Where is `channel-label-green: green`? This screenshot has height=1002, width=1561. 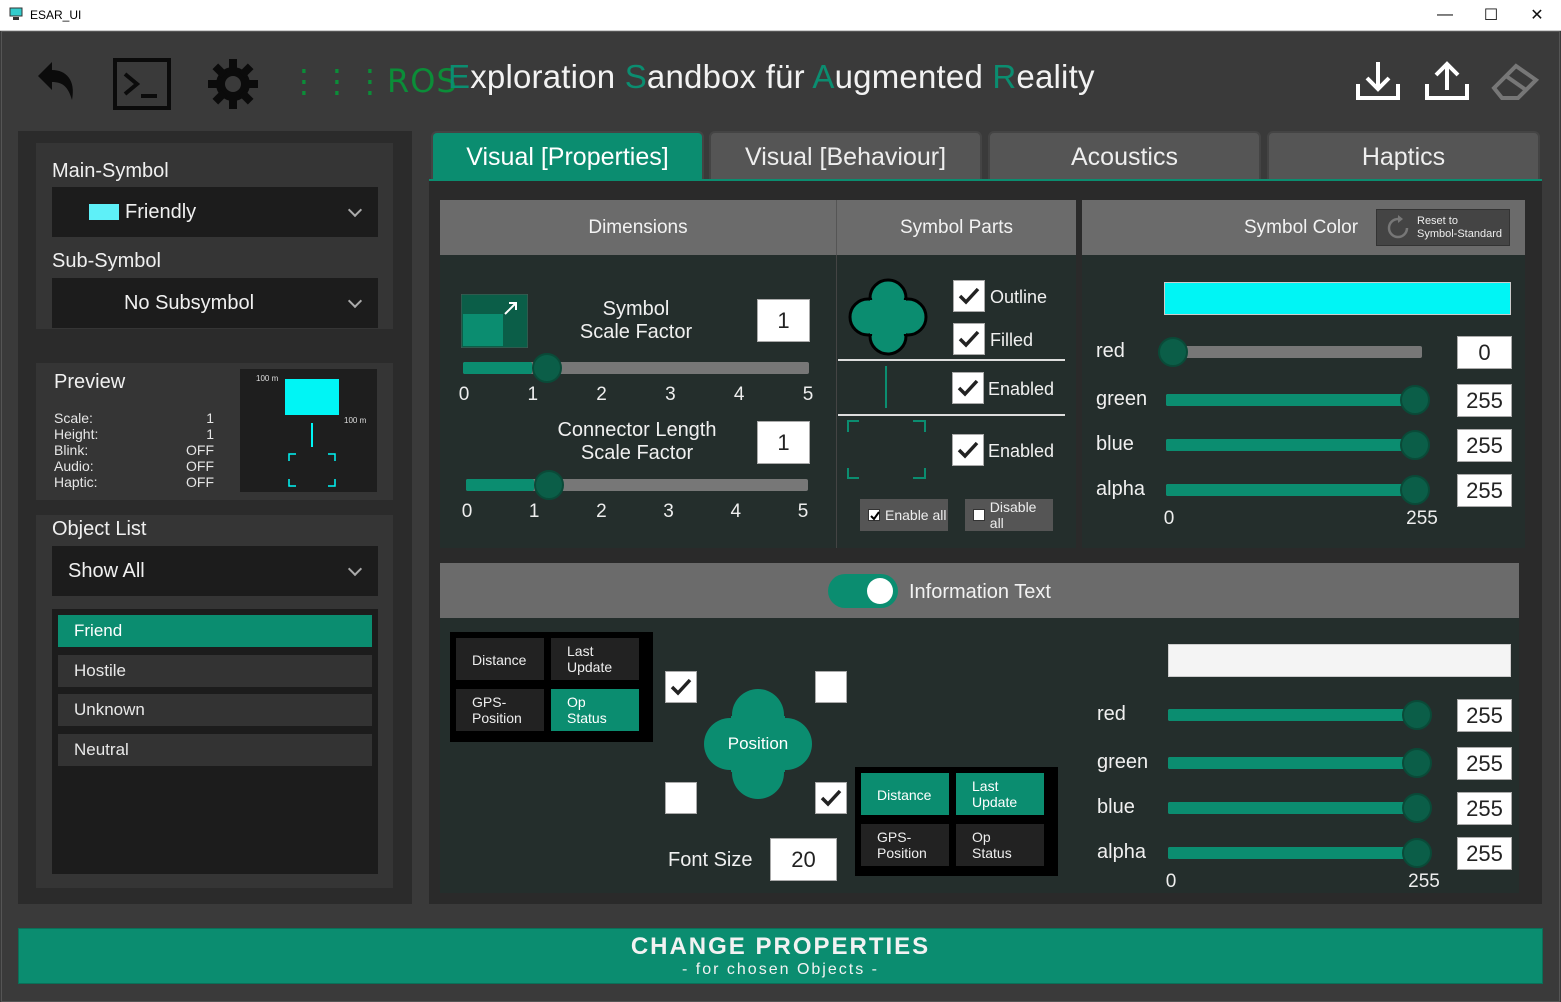
channel-label-green: green is located at coordinates (1122, 399).